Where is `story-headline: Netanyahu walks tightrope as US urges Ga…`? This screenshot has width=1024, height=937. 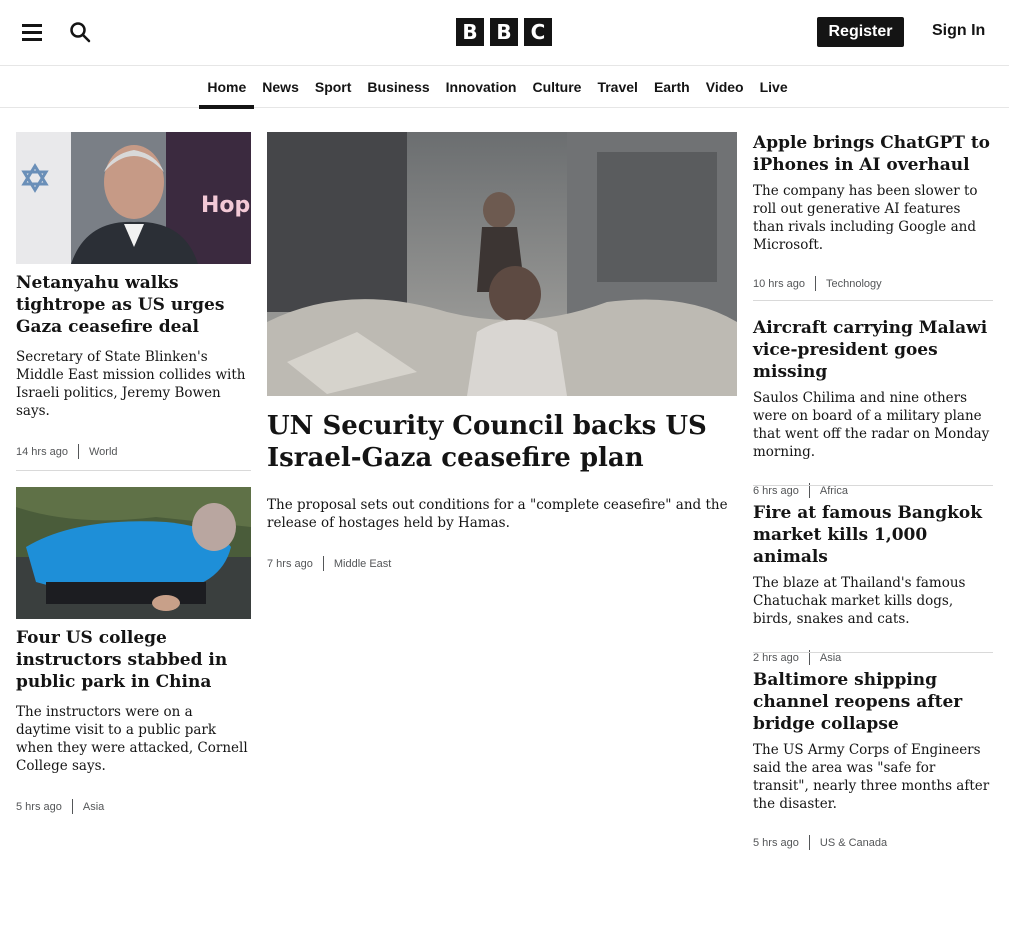
story-headline: Netanyahu walks tightrope as US urges Ga… is located at coordinates (133, 305).